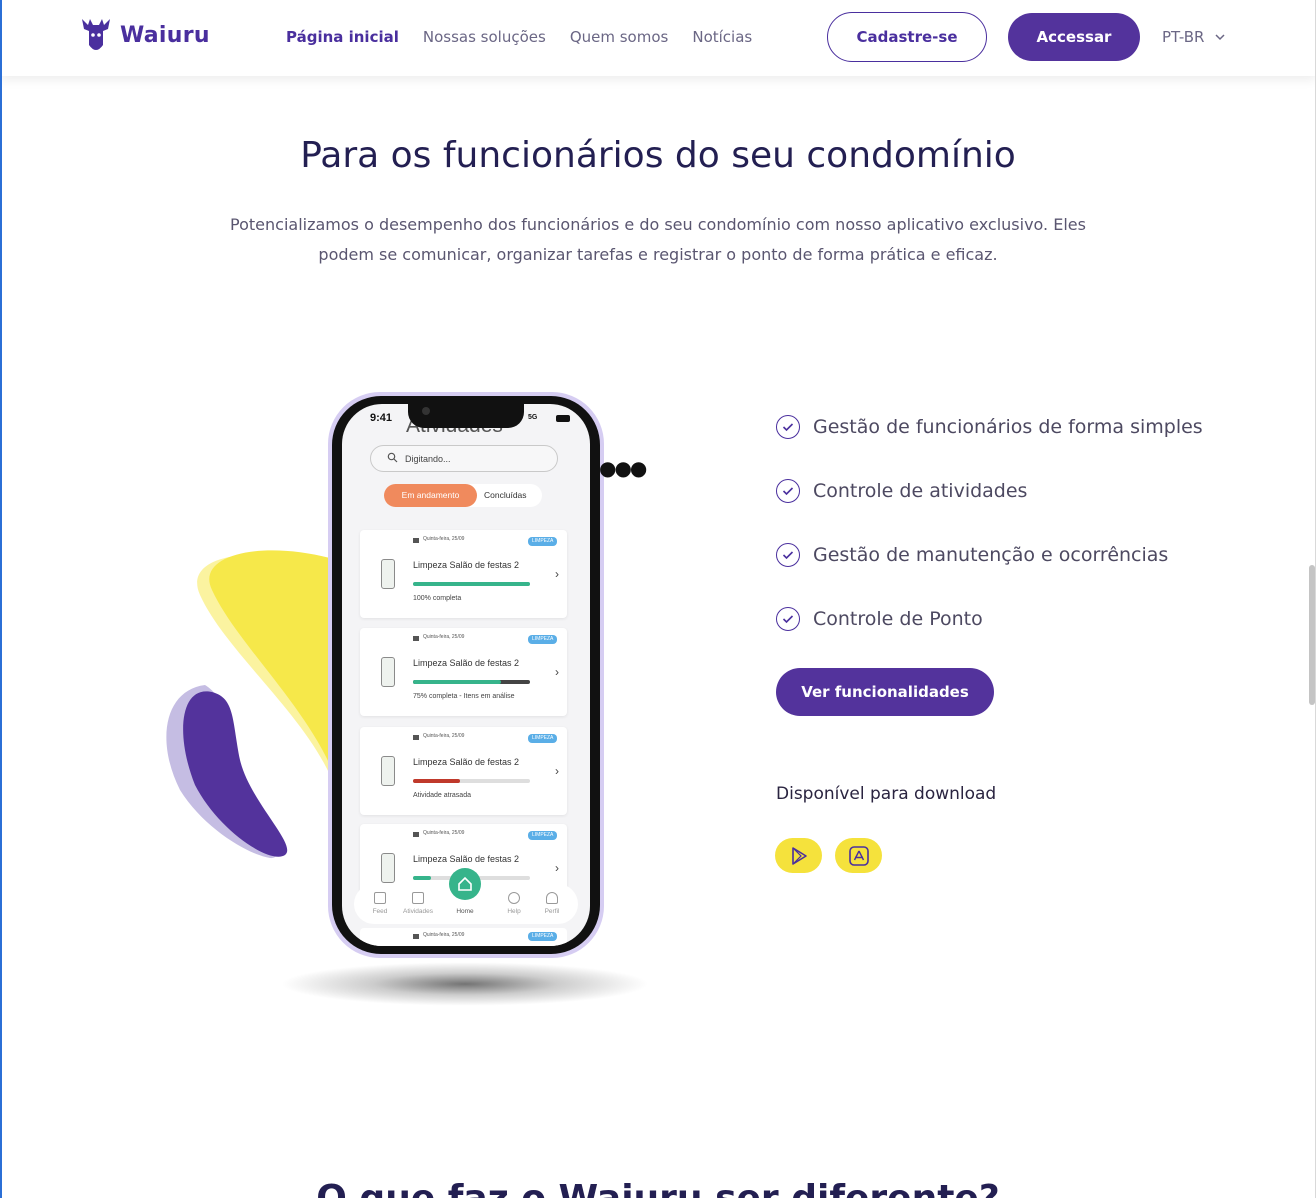  What do you see at coordinates (1312, 635) in the screenshot?
I see `scrollbar-thumb` at bounding box center [1312, 635].